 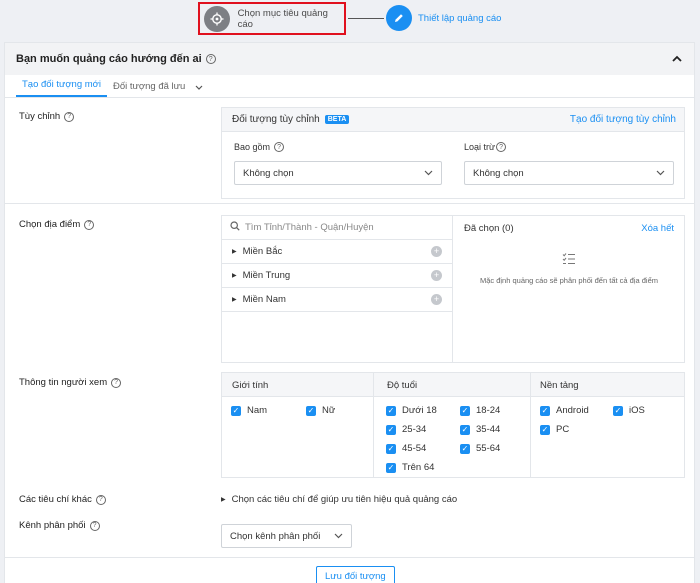 I want to click on tab-saved-audience: Đối tượng đã lưu, so click(x=149, y=89).